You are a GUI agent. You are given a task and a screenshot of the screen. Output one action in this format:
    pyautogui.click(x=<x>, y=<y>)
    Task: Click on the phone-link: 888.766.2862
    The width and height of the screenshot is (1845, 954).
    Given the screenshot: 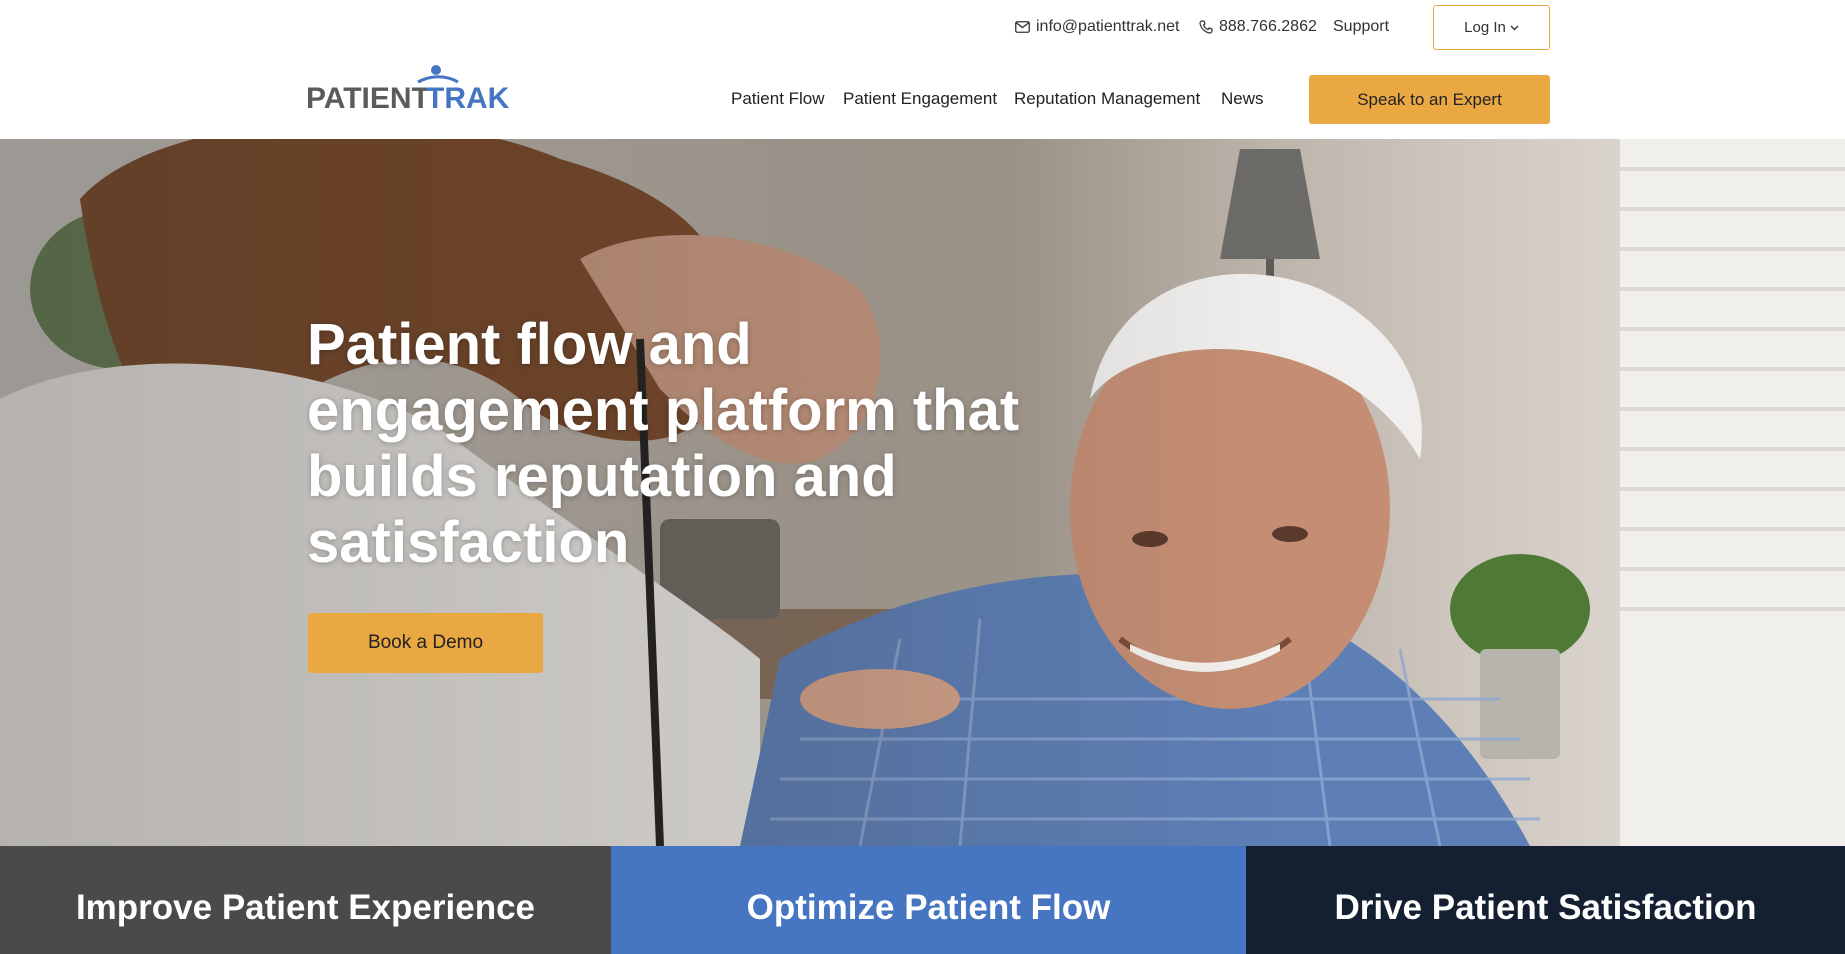 What is the action you would take?
    pyautogui.click(x=1258, y=27)
    